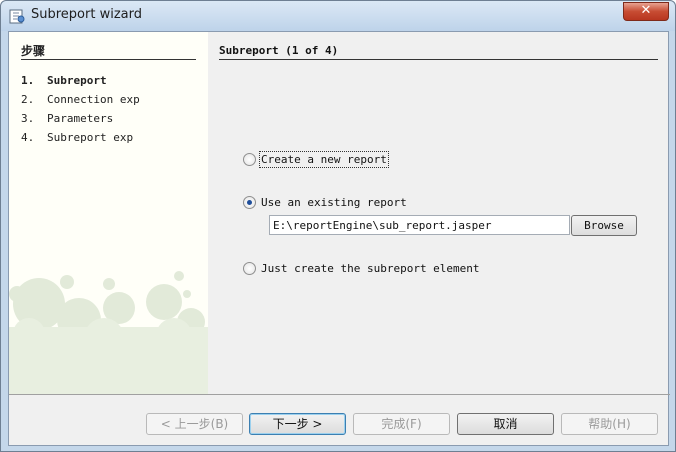 This screenshot has width=676, height=452. I want to click on report-path-input: E:\reportEngine\sub_report.jasper, so click(419, 225).